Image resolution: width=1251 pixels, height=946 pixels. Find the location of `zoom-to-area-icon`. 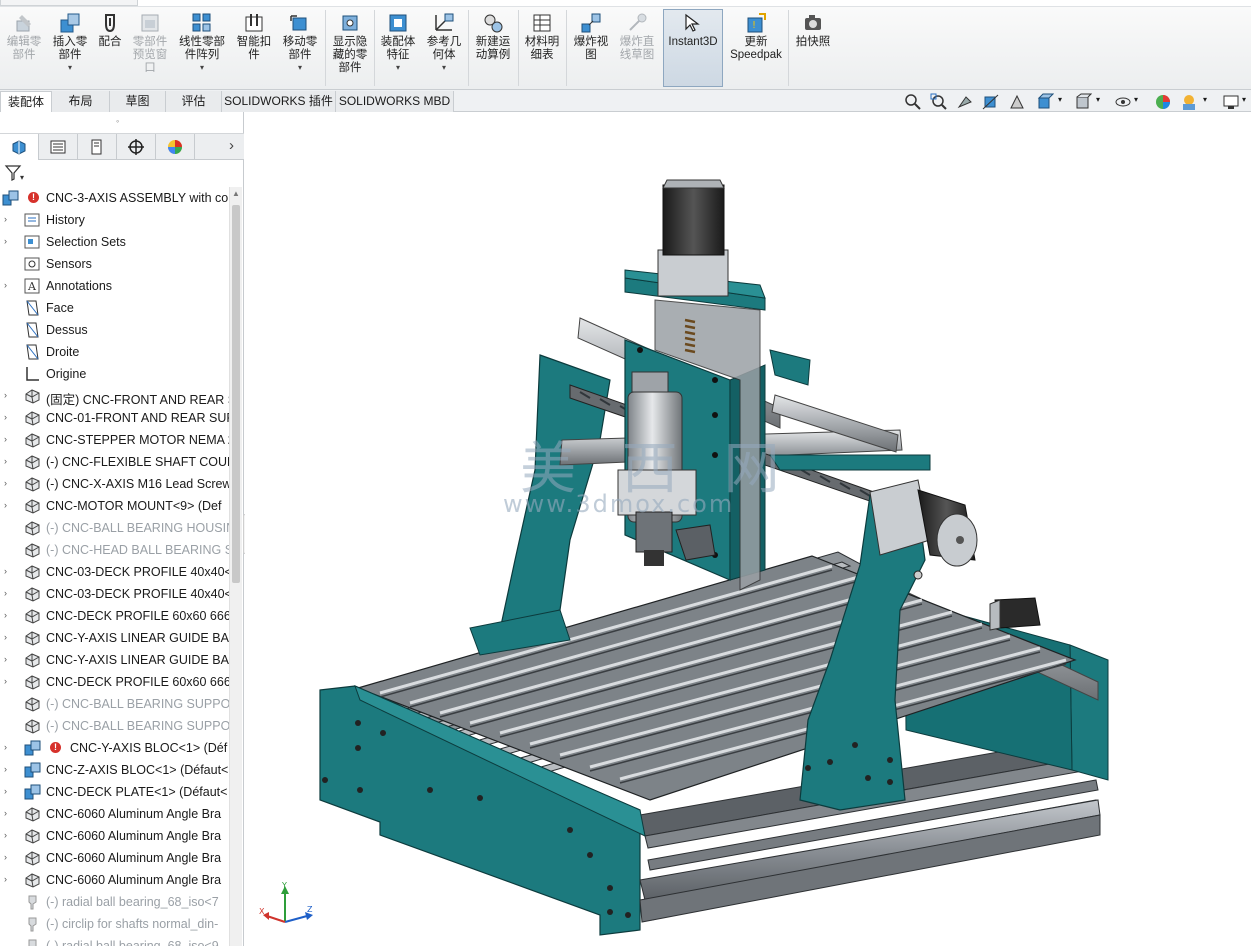

zoom-to-area-icon is located at coordinates (939, 102).